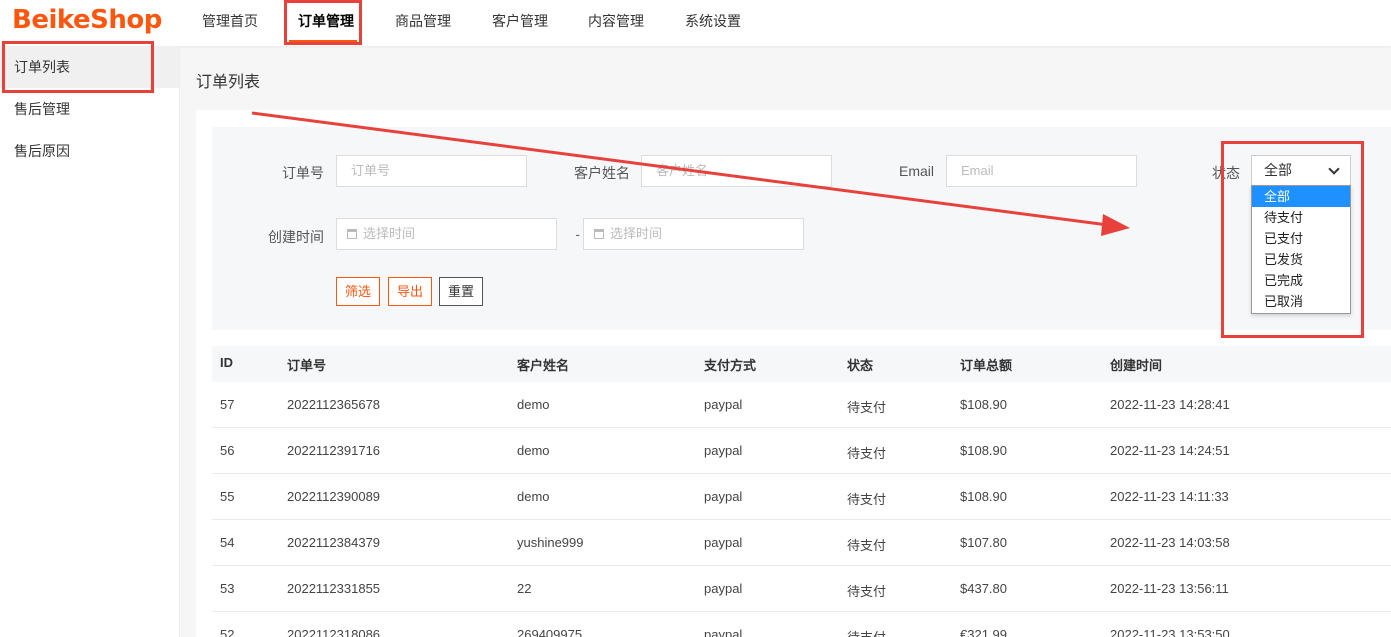  What do you see at coordinates (389, 233) in the screenshot?
I see `start-date-placeholder: 选择时间` at bounding box center [389, 233].